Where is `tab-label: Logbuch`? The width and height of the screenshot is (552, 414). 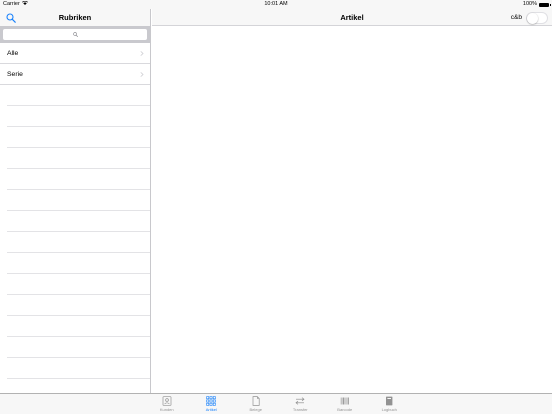
tab-label: Logbuch is located at coordinates (389, 409).